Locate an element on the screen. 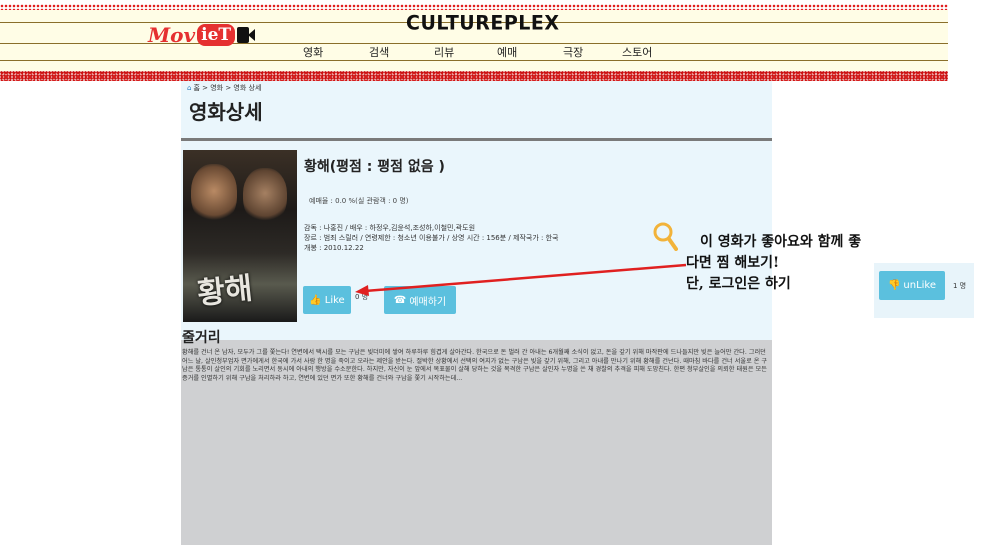 The image size is (996, 545). unlike-count: 1 명 is located at coordinates (960, 286).